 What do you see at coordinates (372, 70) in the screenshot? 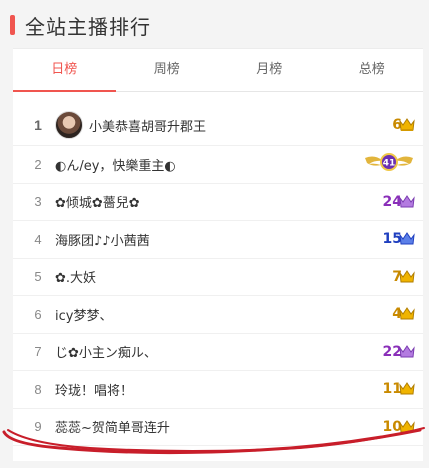
I see `tab-total: 总榜` at bounding box center [372, 70].